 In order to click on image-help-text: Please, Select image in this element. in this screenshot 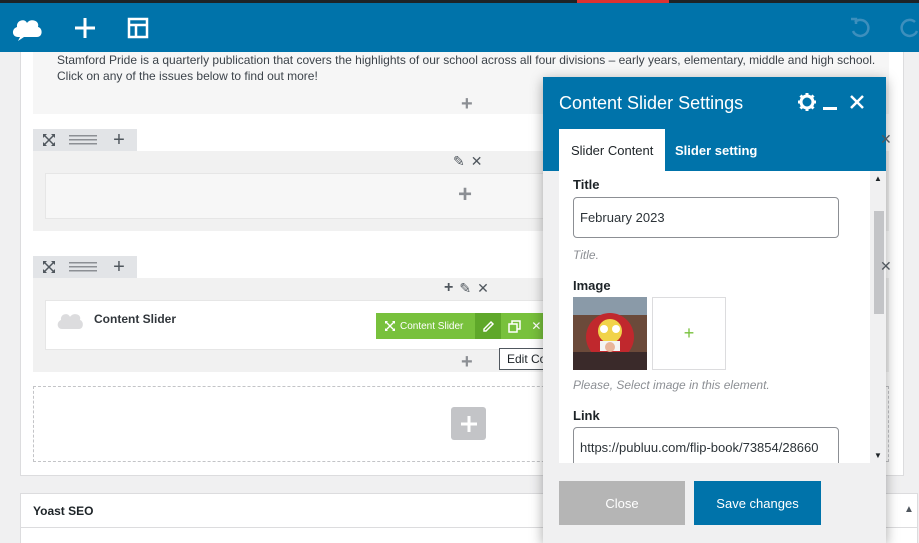, I will do `click(671, 385)`.